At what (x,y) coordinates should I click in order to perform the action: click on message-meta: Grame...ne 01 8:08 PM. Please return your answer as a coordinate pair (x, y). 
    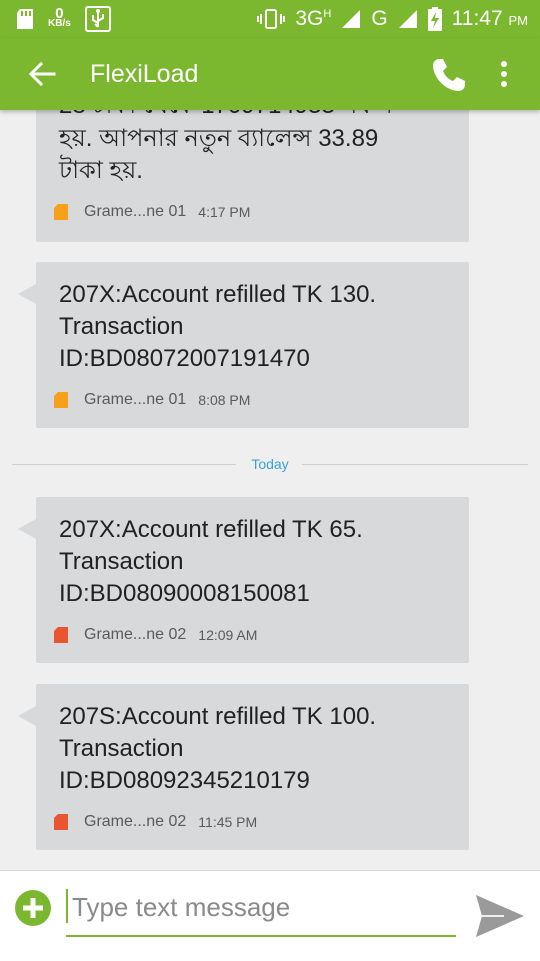
    Looking at the image, I should click on (152, 400).